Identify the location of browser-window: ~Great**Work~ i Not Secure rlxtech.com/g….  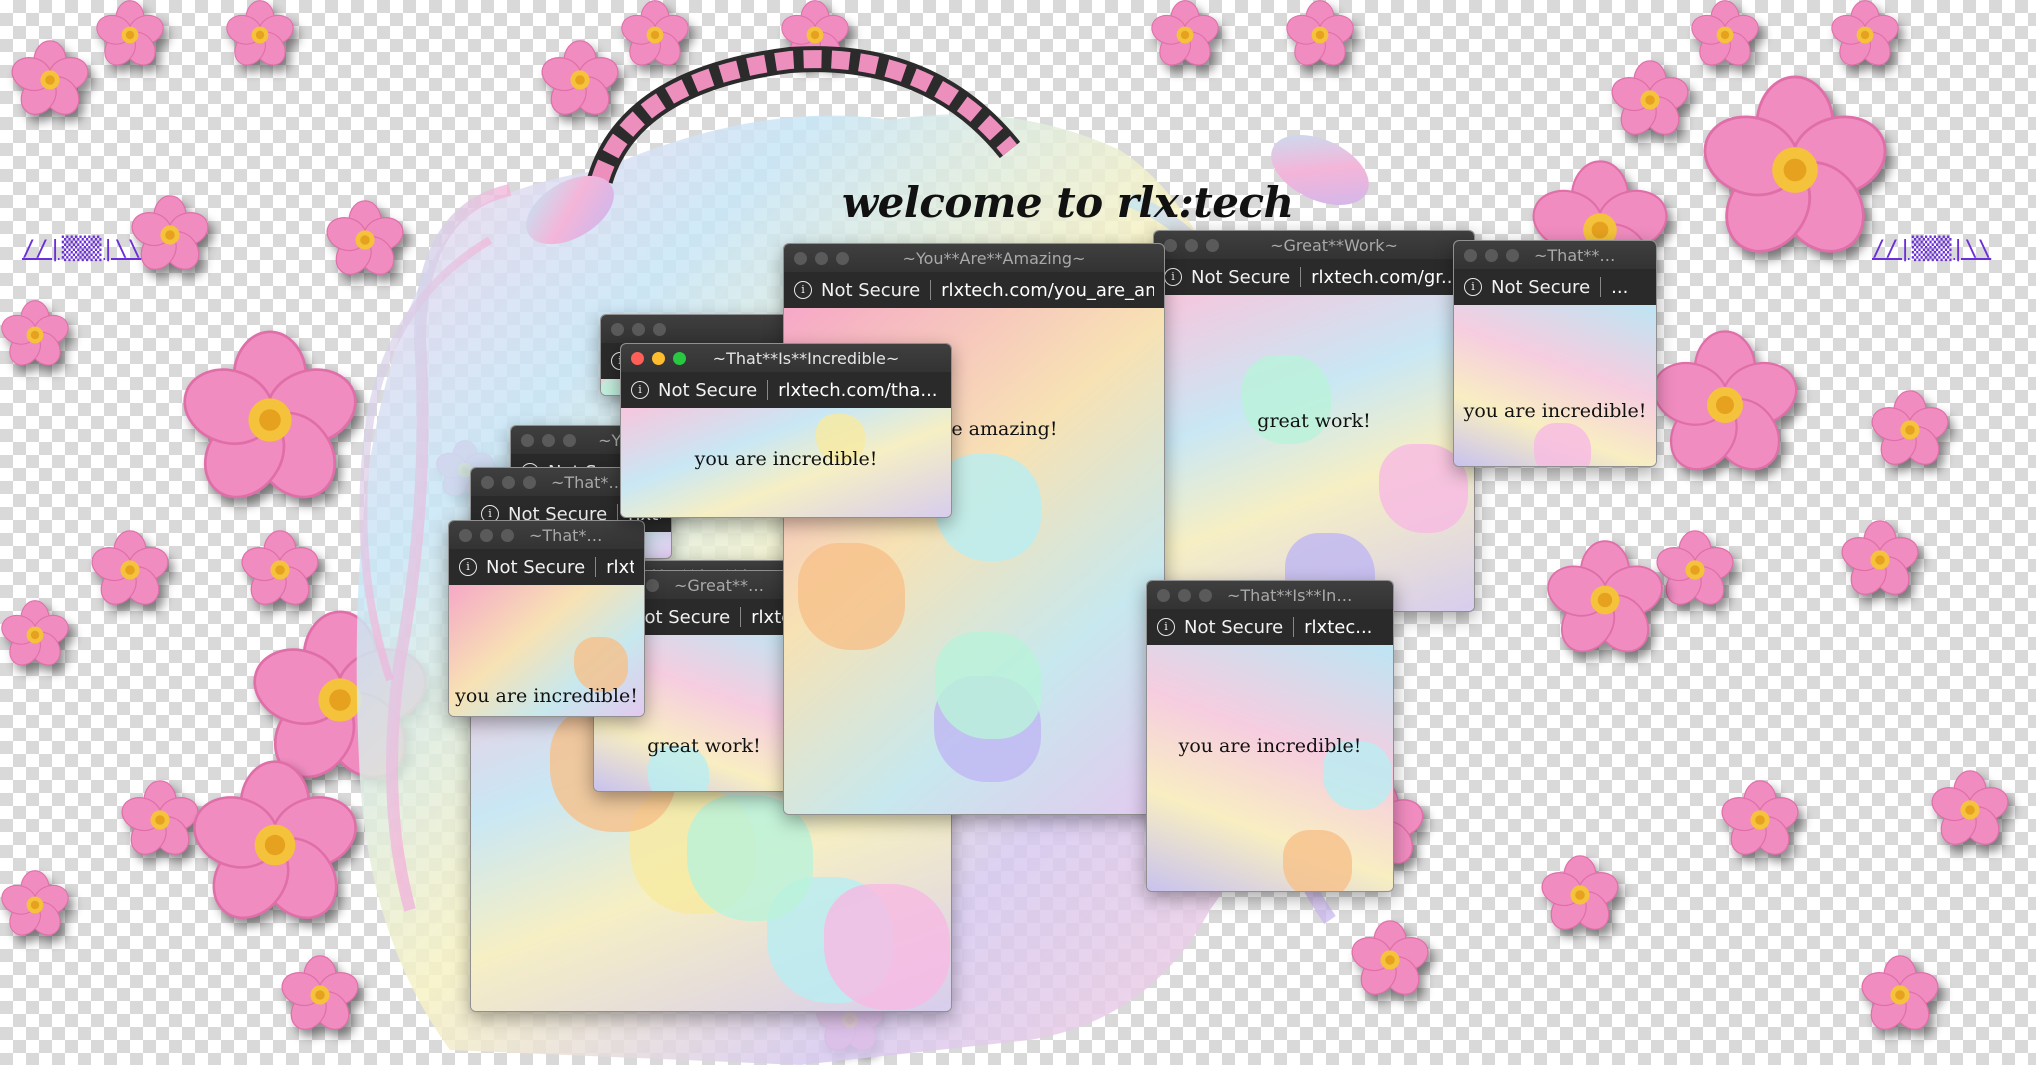
(1314, 421).